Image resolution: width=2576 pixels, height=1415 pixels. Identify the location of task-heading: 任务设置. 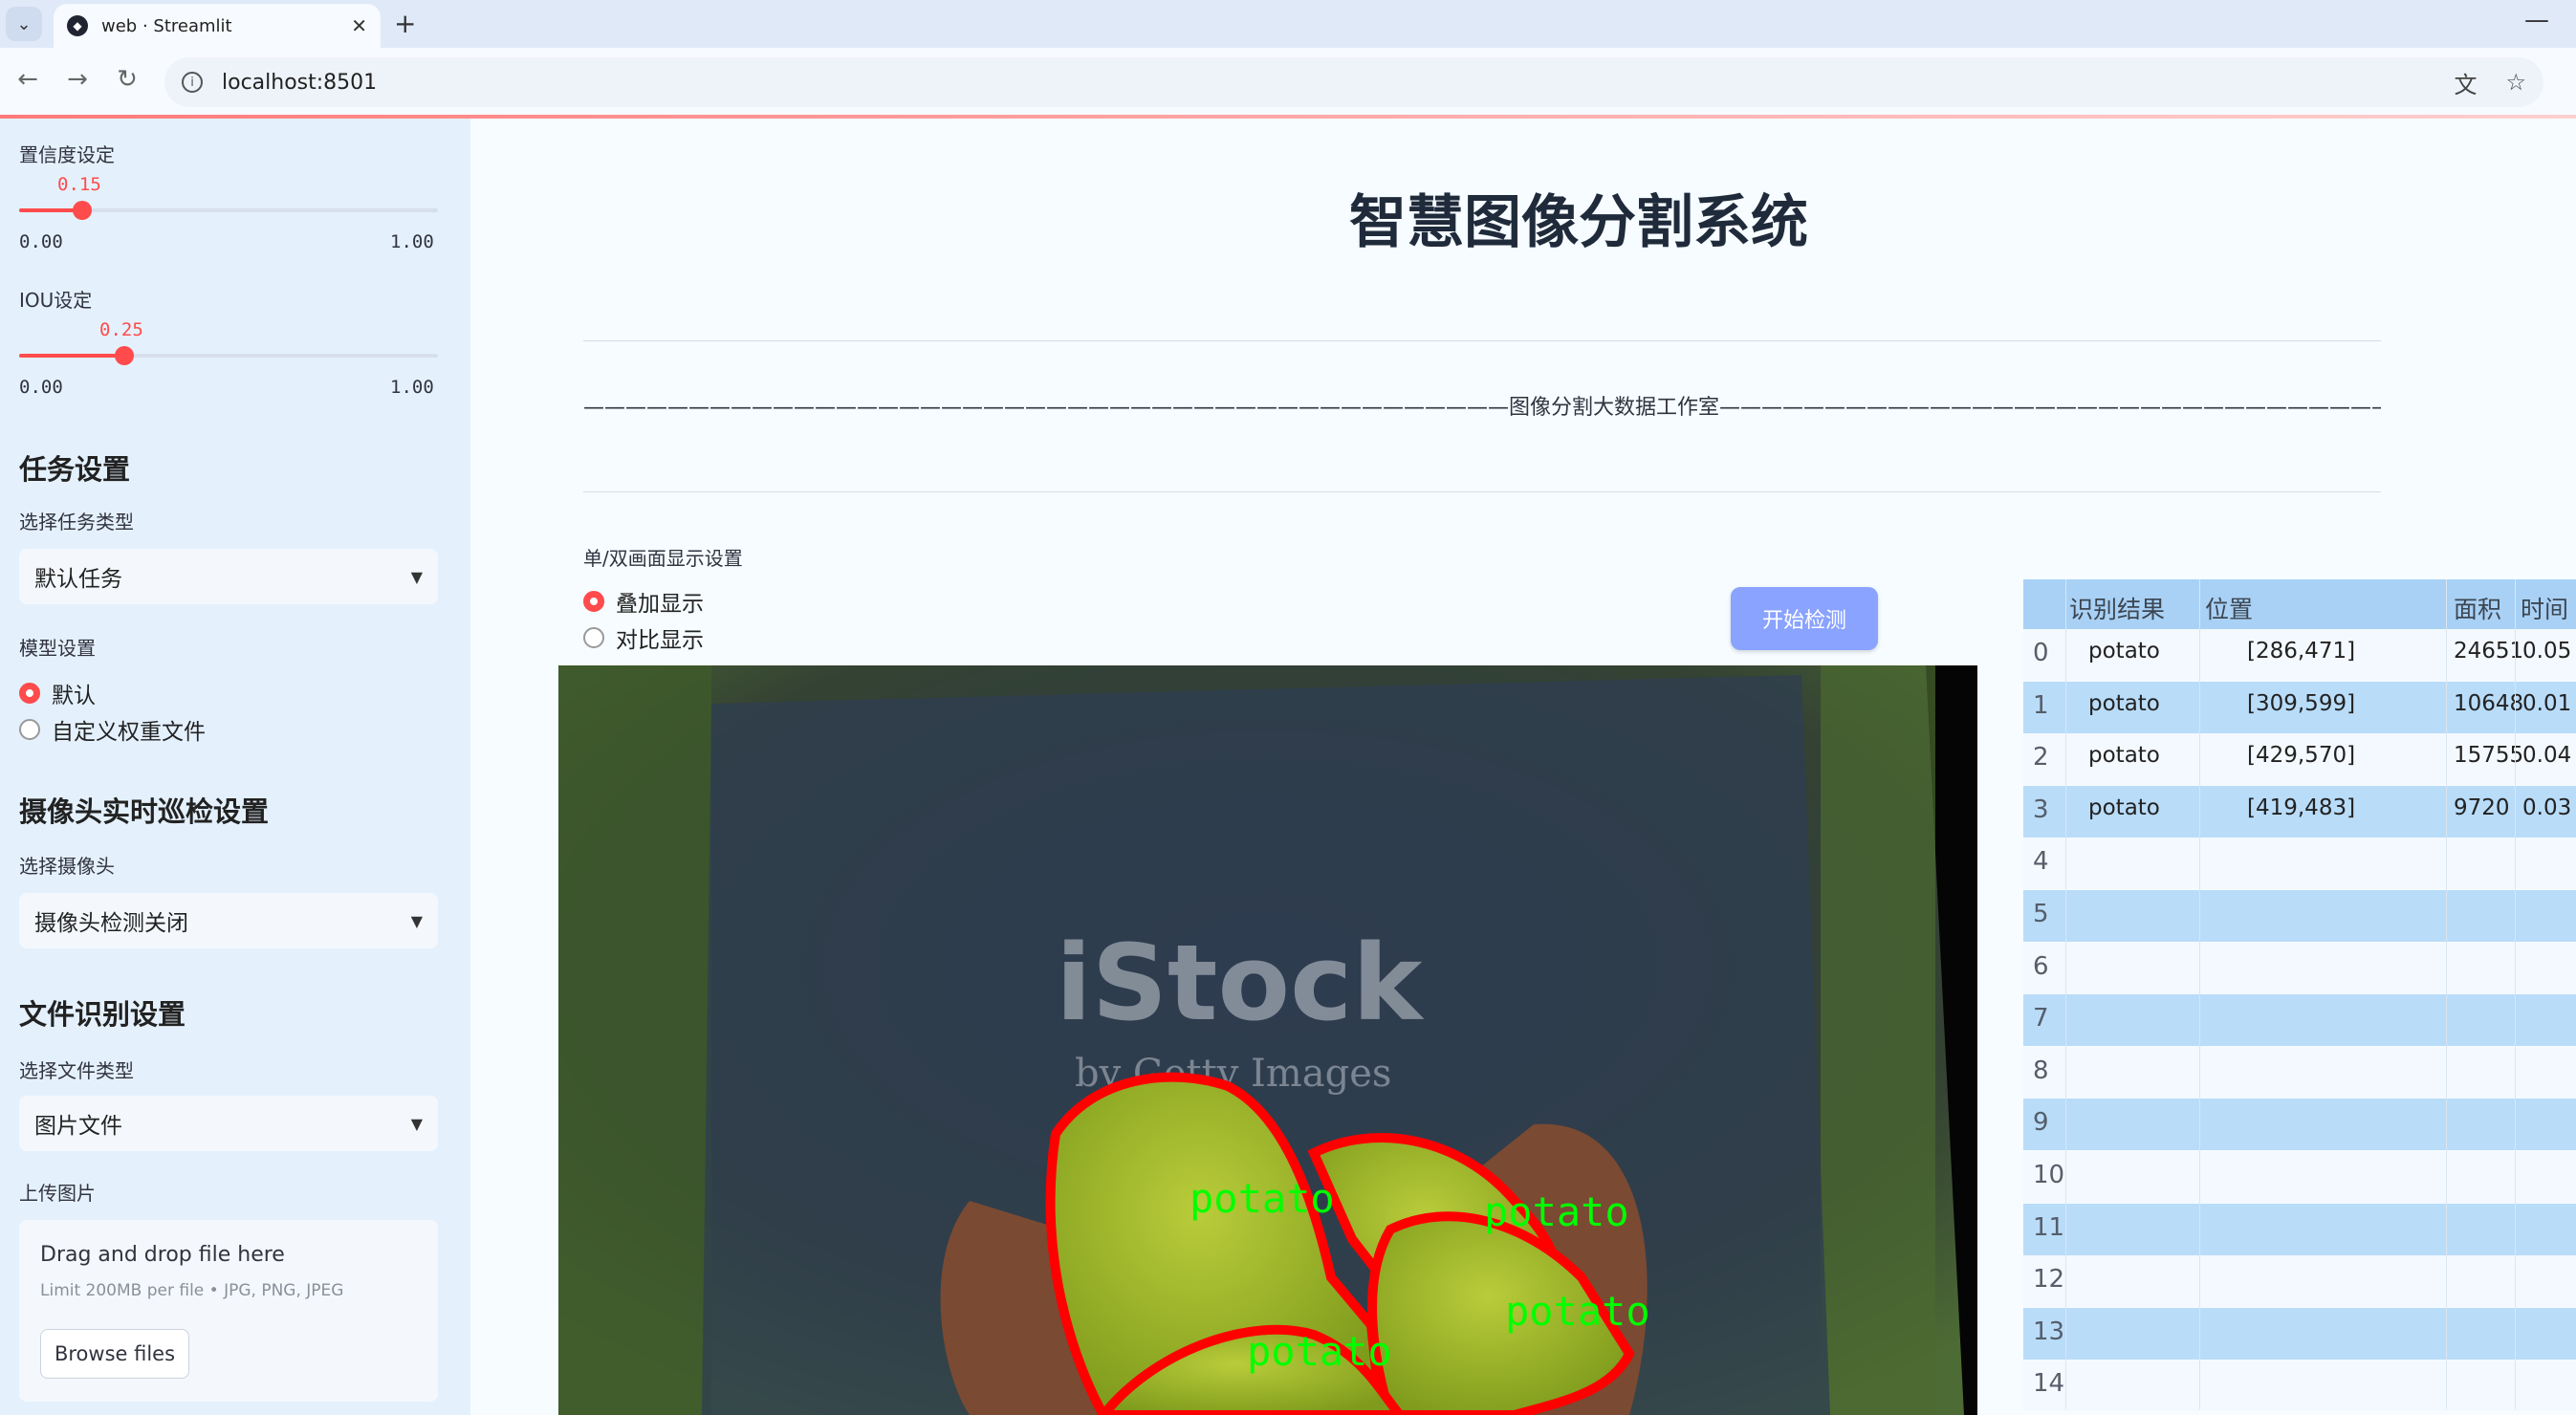
(75, 469).